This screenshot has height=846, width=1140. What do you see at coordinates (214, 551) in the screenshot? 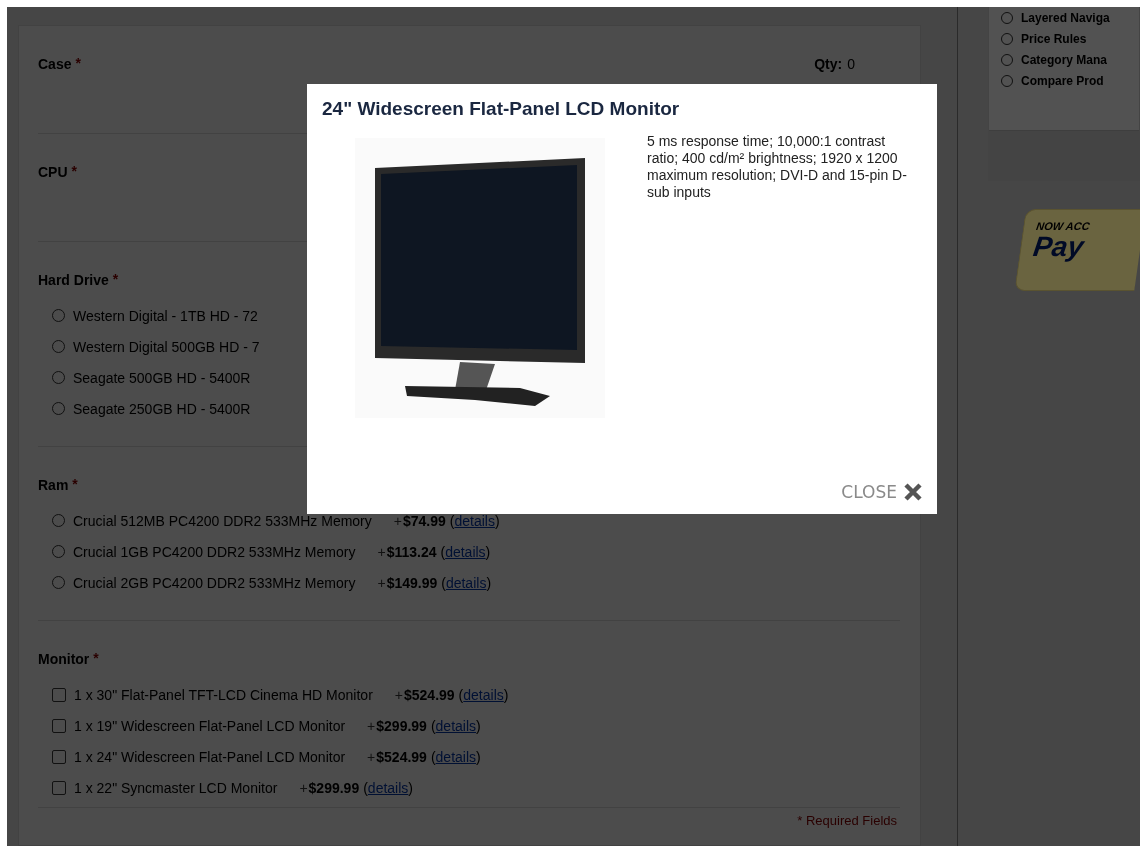
I see `option-label: Crucial 1GB PC4200 DDR2 533MHz Memory` at bounding box center [214, 551].